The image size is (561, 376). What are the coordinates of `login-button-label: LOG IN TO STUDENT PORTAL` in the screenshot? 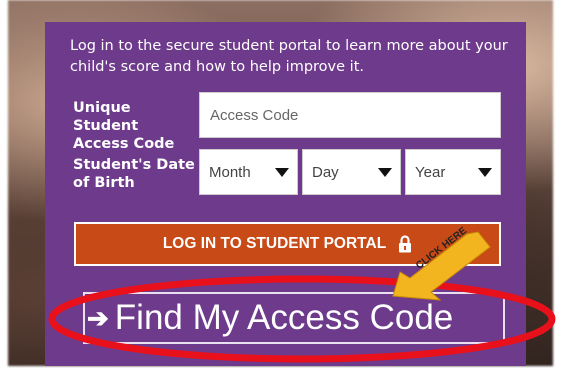 It's located at (274, 243).